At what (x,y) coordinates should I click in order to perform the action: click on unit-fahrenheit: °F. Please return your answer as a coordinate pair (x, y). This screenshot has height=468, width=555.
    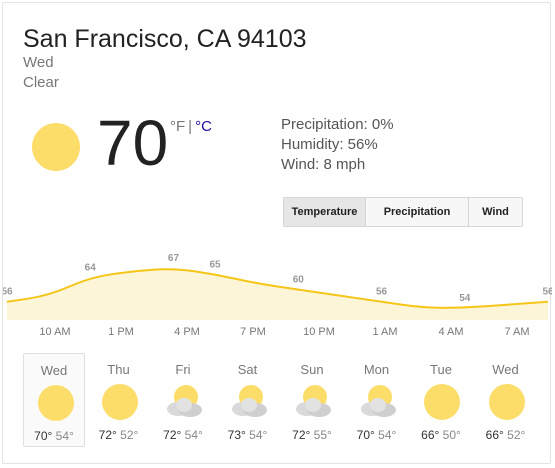
    Looking at the image, I should click on (178, 126).